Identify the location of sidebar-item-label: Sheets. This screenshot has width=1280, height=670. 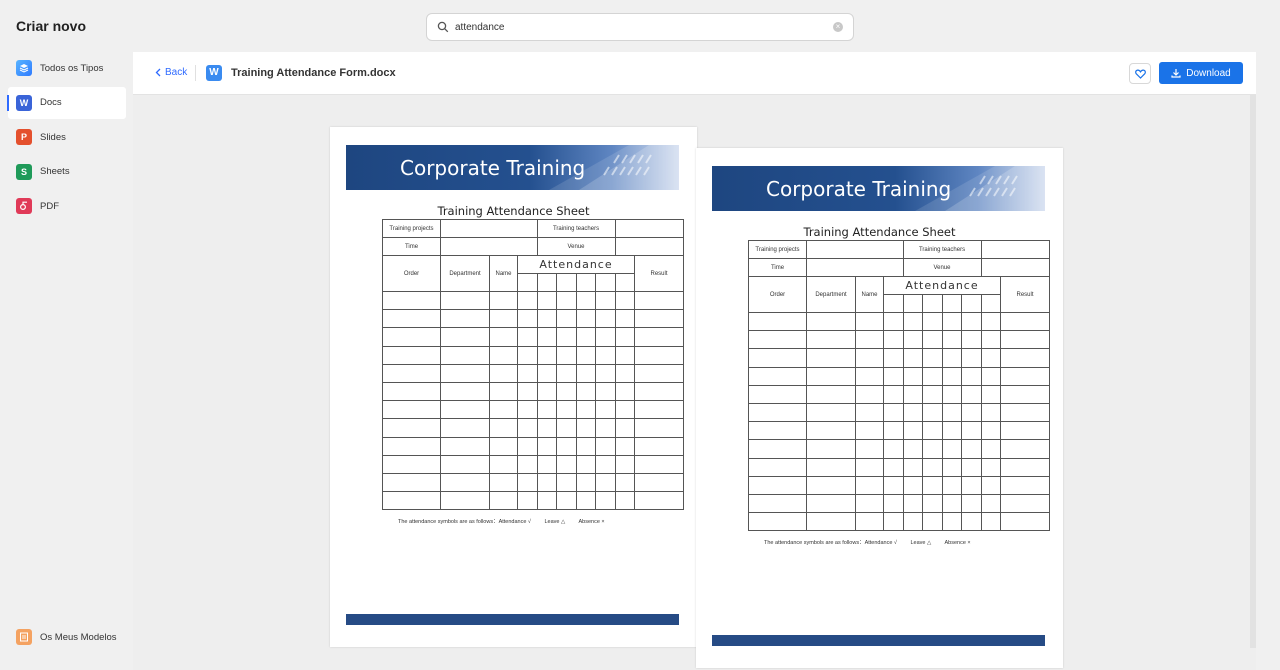
(55, 171).